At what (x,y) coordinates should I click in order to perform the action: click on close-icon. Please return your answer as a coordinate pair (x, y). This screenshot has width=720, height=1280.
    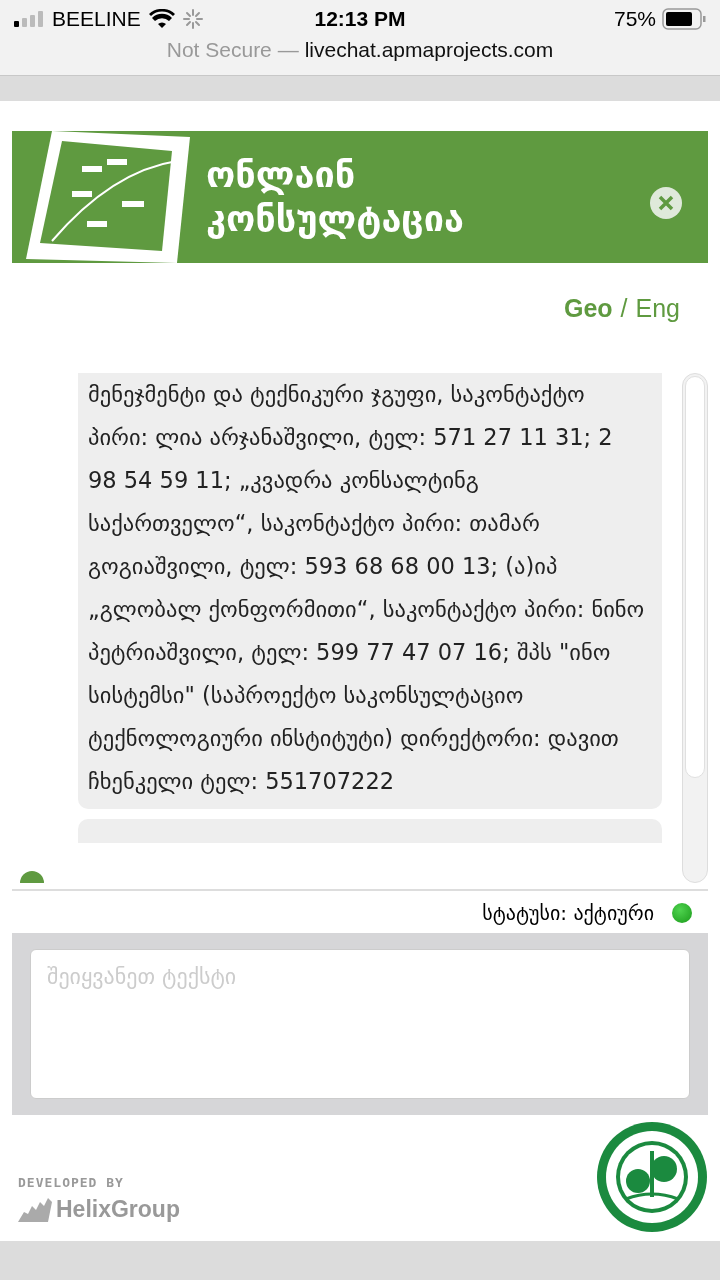
    Looking at the image, I should click on (666, 203).